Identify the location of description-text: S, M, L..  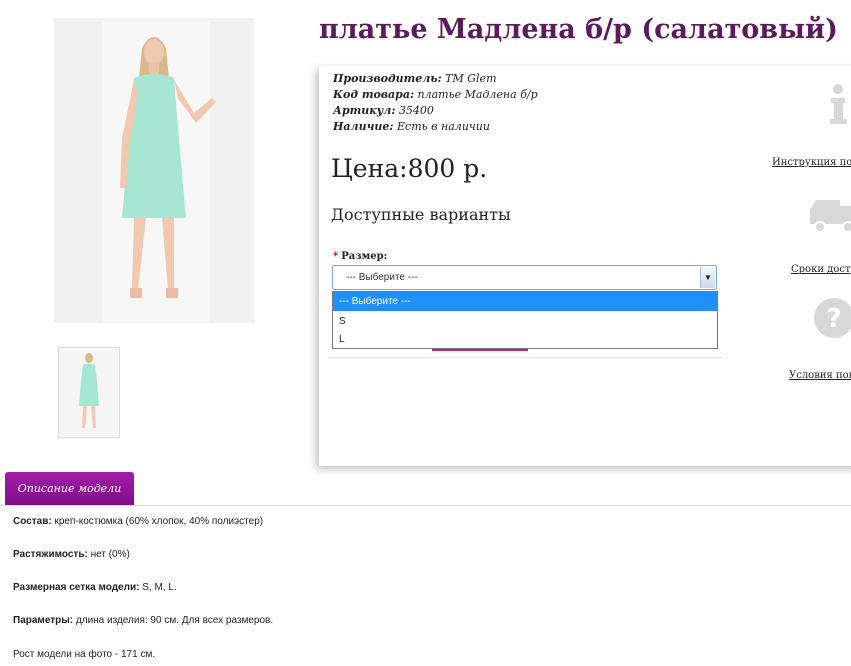
(158, 587).